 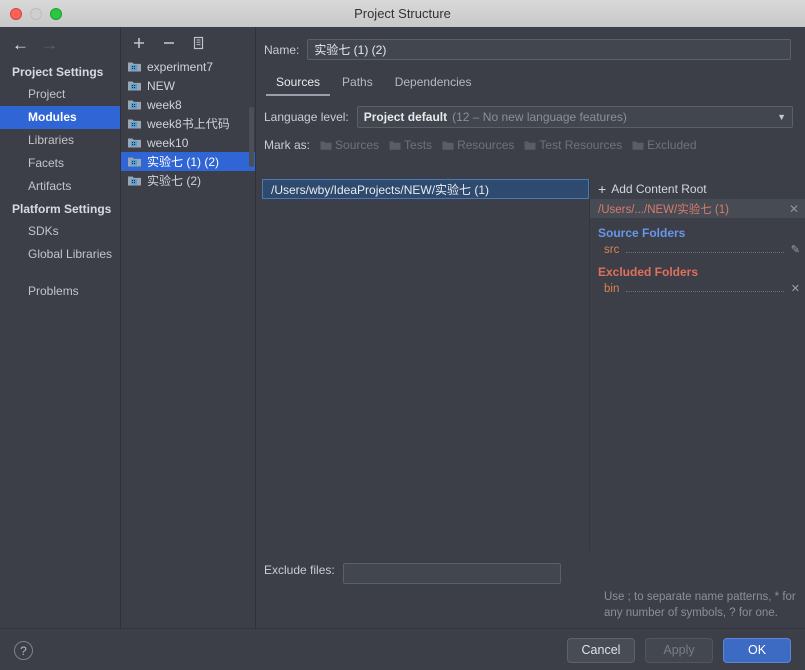 I want to click on source-folders-title: Source Folders, so click(x=642, y=233).